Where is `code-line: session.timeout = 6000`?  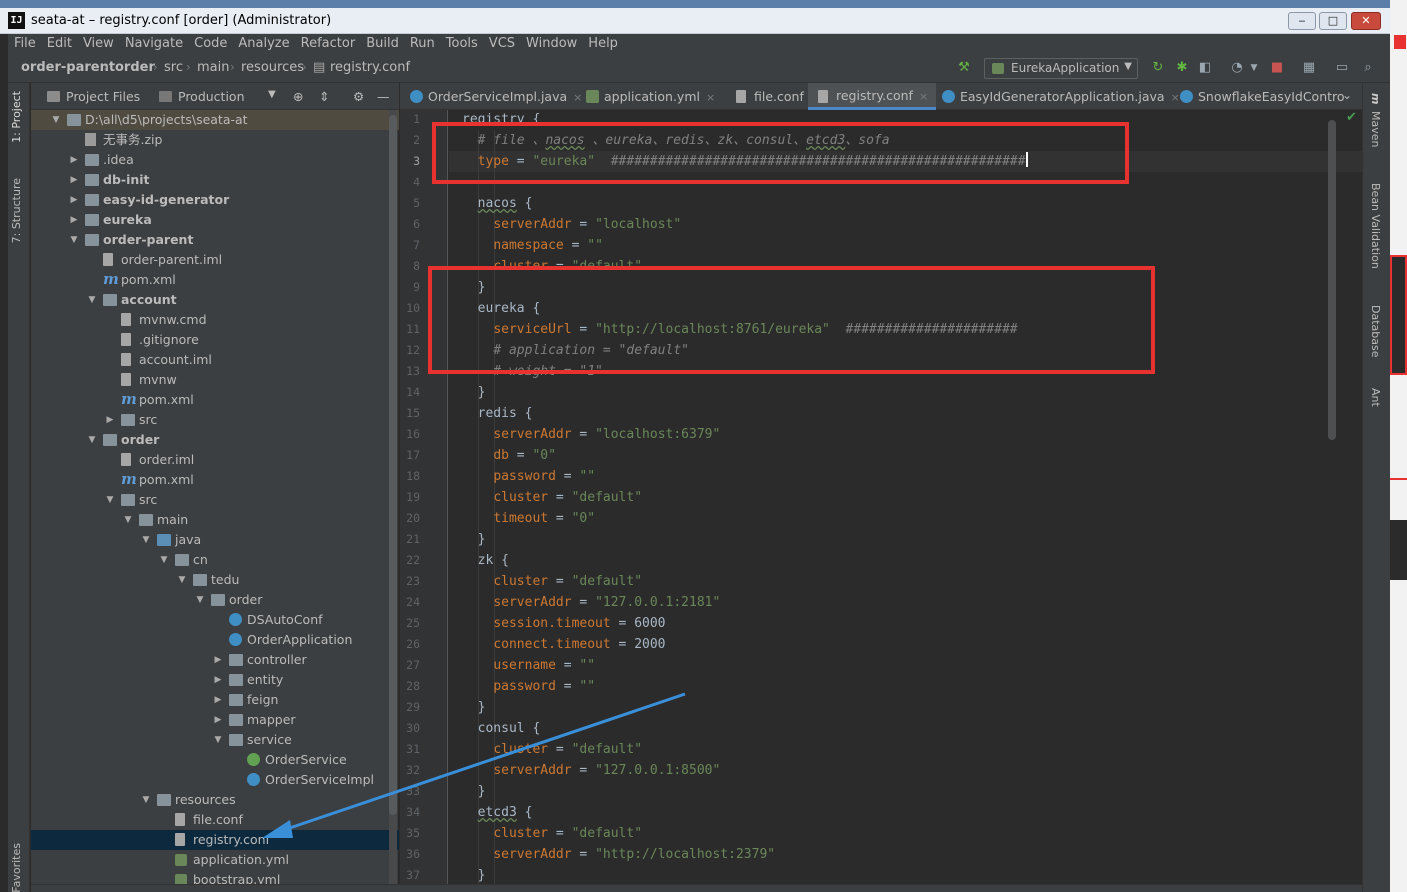
code-line: session.timeout = 6000 is located at coordinates (563, 623).